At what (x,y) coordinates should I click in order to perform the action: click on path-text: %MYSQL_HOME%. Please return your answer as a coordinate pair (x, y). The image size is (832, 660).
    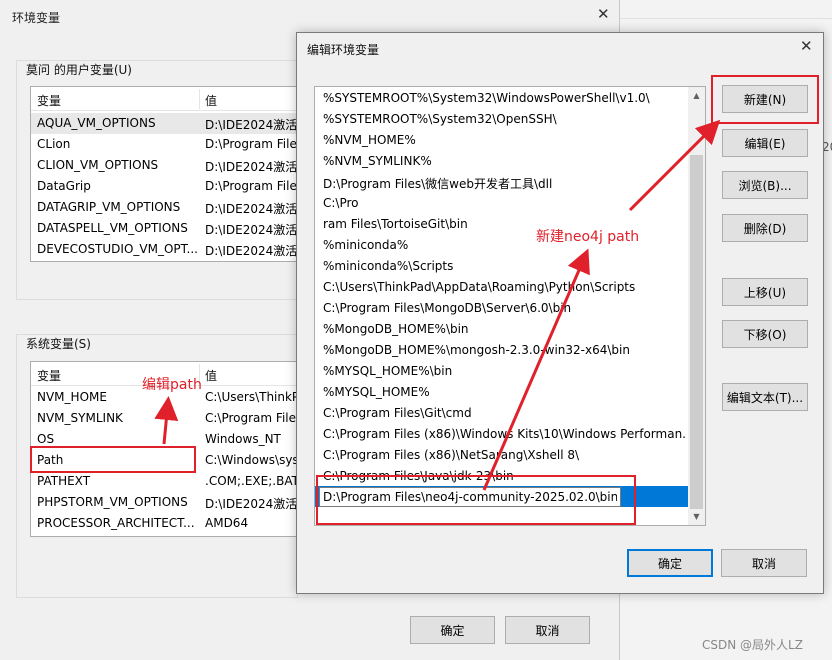
    Looking at the image, I should click on (376, 392).